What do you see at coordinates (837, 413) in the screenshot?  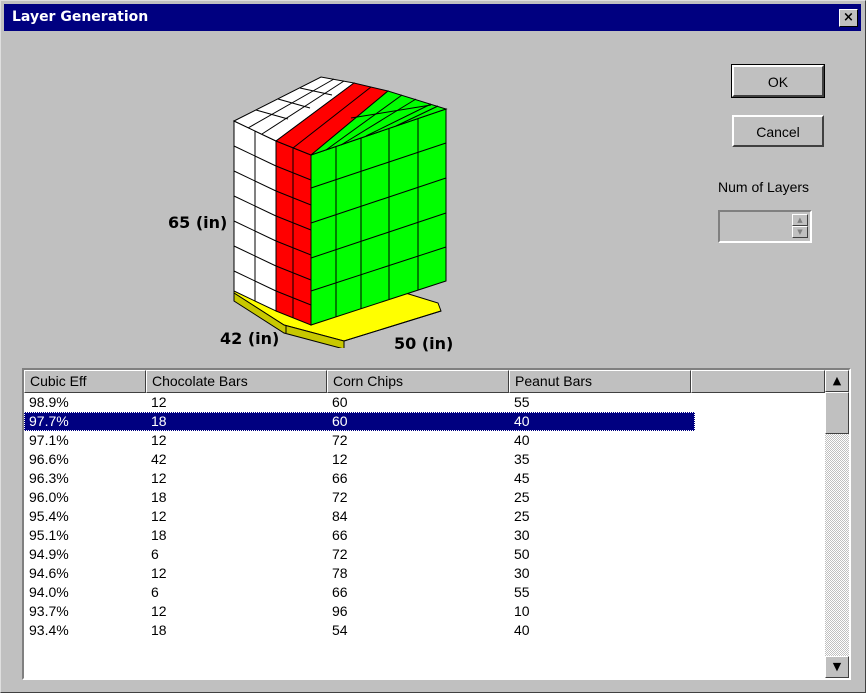 I see `scroll-thumb` at bounding box center [837, 413].